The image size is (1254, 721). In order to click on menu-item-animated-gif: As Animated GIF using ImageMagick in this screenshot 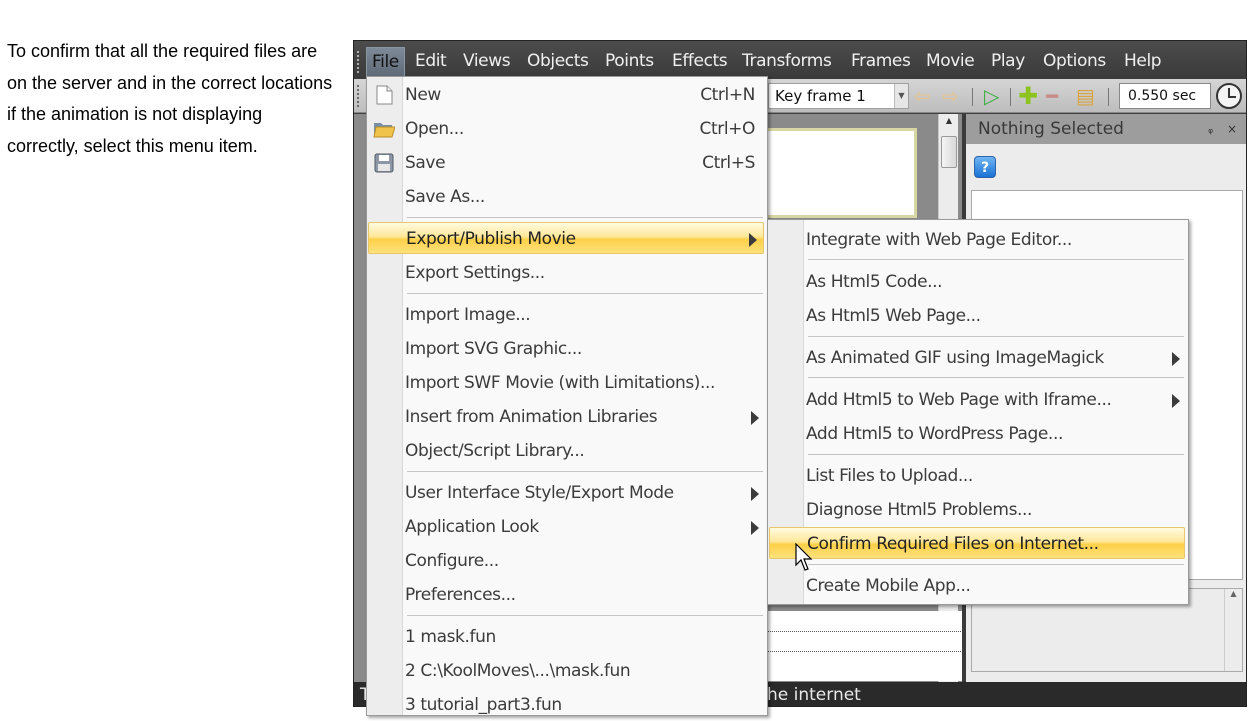, I will do `click(978, 358)`.